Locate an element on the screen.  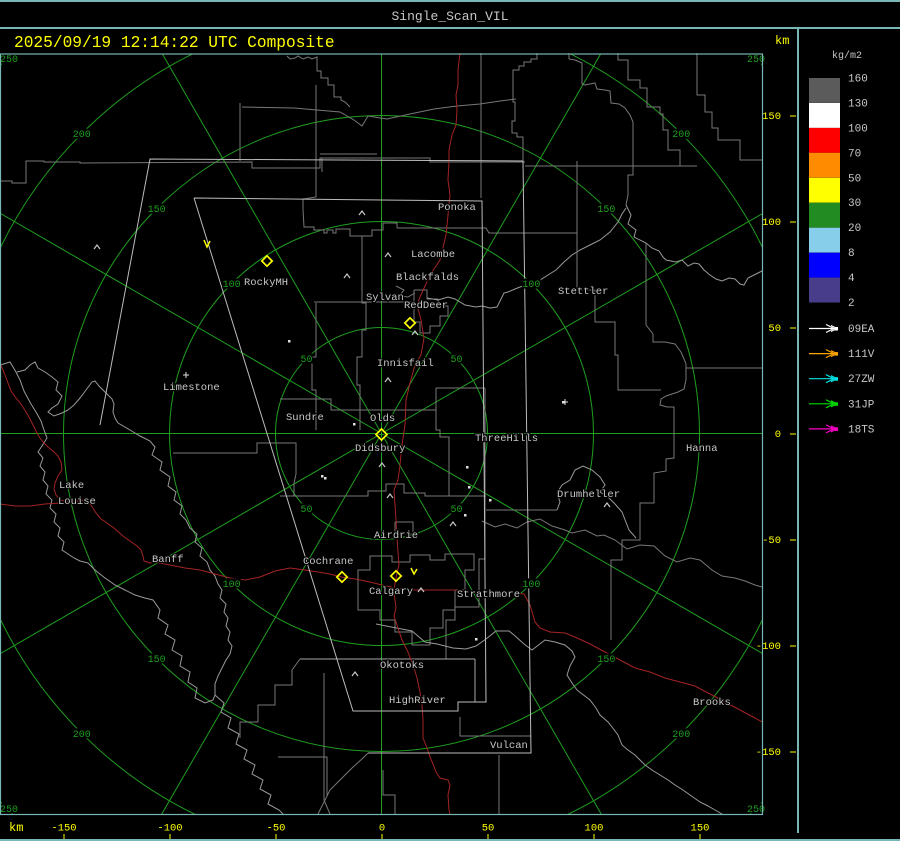
svg-text: Strathmore is located at coordinates (488, 595).